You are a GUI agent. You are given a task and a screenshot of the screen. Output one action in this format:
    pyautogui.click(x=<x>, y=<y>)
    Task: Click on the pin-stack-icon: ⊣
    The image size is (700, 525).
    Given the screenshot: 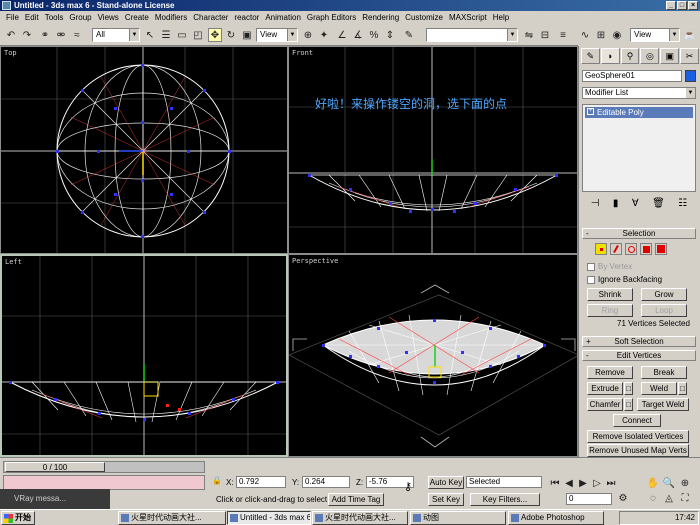 What is the action you would take?
    pyautogui.click(x=595, y=205)
    